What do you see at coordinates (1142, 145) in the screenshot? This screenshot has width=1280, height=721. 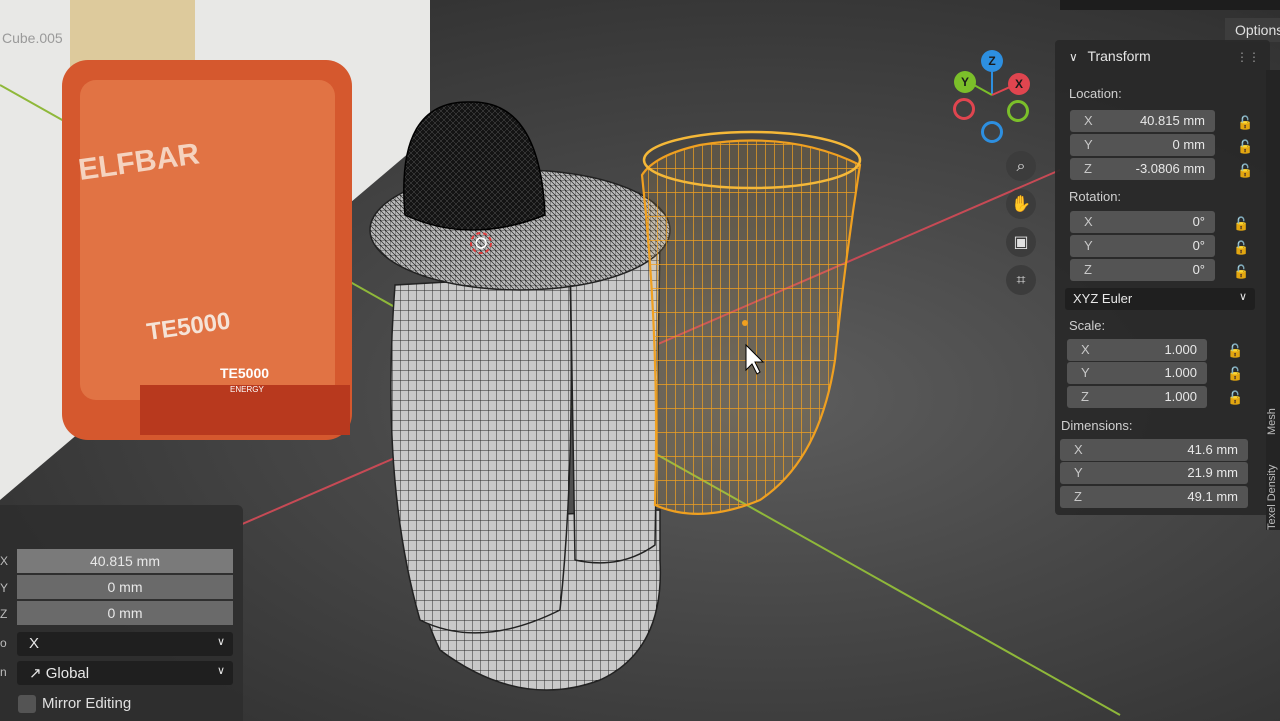 I see `location-y-field: Y 0 mm` at bounding box center [1142, 145].